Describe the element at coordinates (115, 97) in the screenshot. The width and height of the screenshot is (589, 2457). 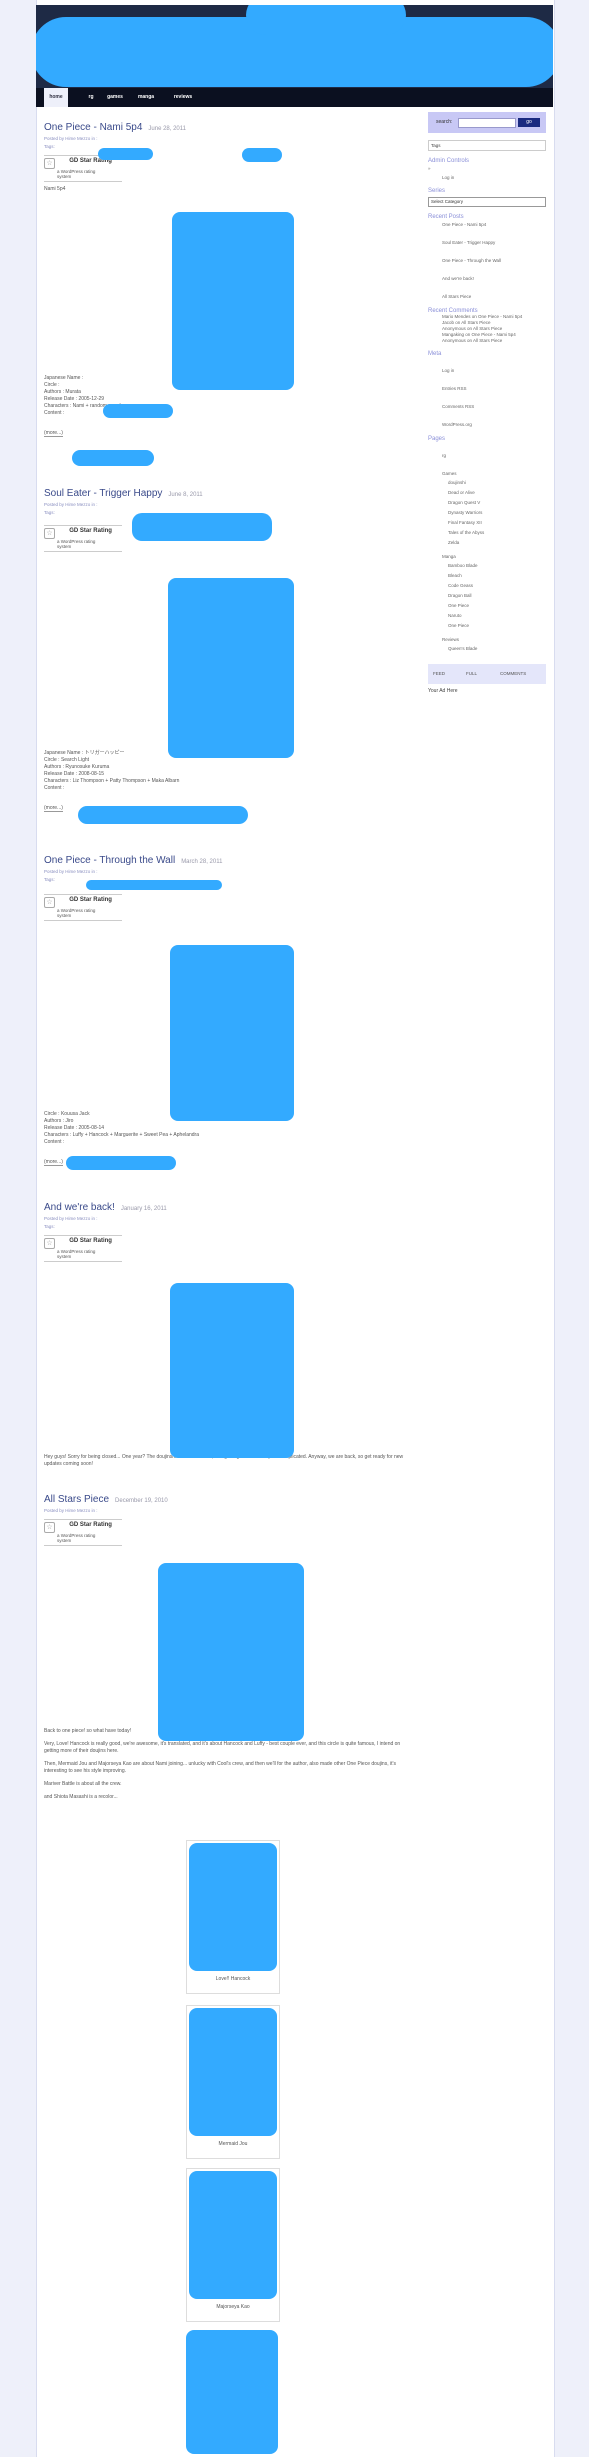
I see `nav-tab-games: games` at that location.